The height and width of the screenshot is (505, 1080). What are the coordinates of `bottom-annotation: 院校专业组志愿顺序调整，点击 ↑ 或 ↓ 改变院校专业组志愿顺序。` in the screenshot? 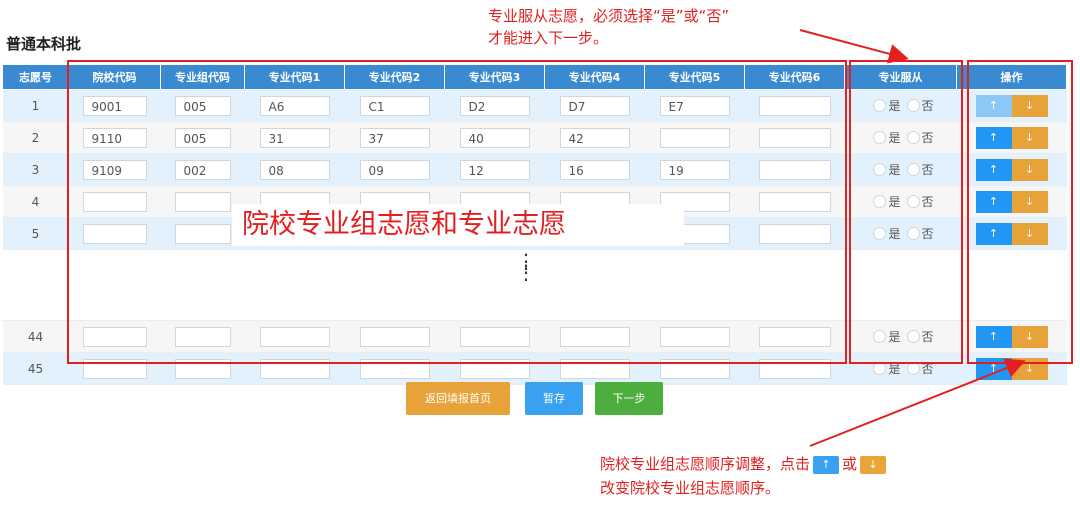 It's located at (744, 476).